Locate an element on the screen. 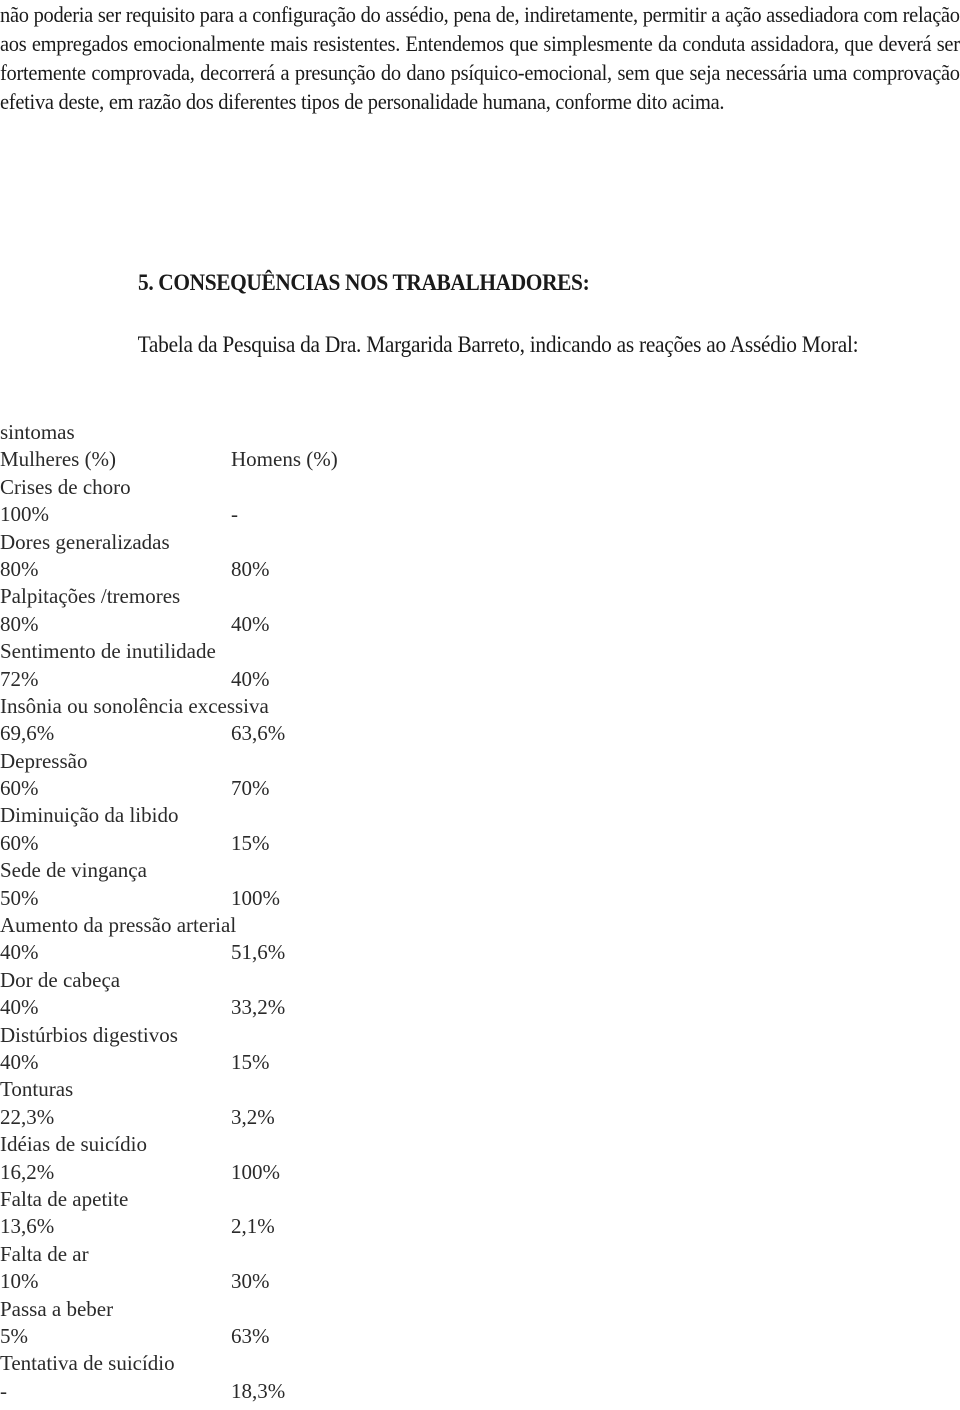 This screenshot has height=1410, width=960. men-percent: 30% is located at coordinates (250, 1281).